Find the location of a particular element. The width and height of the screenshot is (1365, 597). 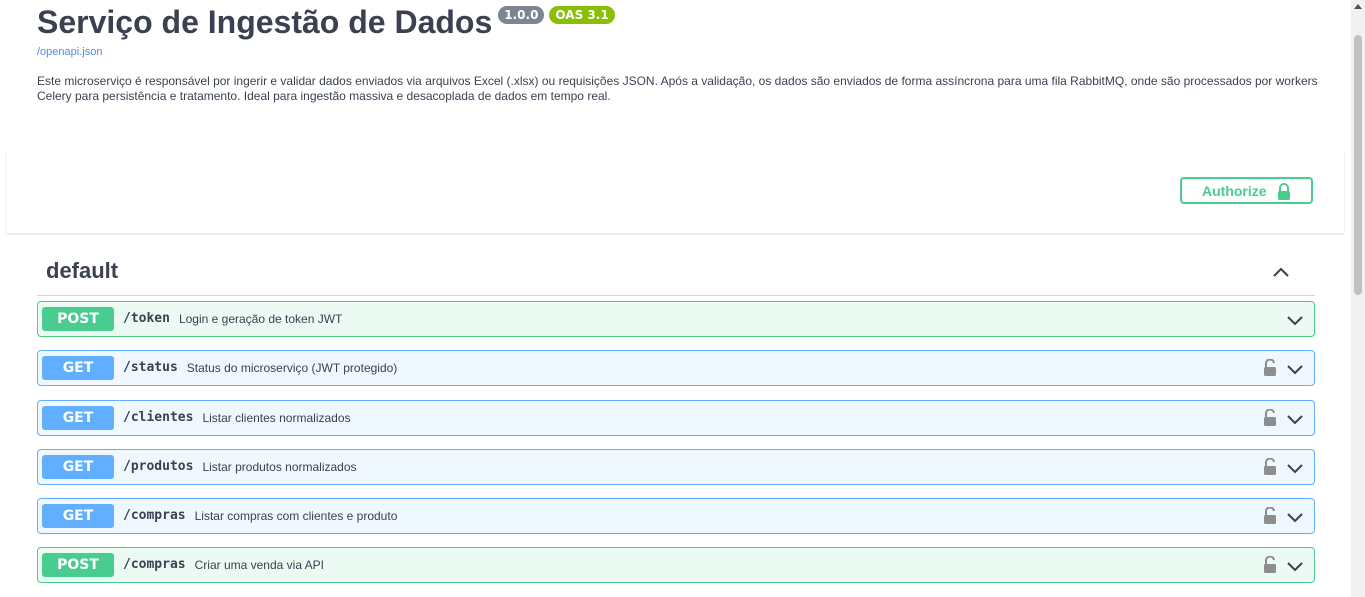

operation-row: GET/clientes Listar clientes normalizados is located at coordinates (676, 418).